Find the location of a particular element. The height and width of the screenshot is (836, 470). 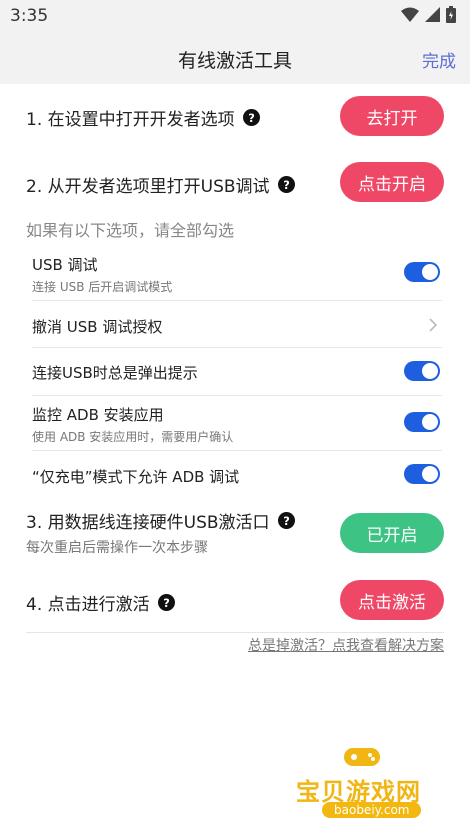

charge-only-adb-toggle is located at coordinates (422, 474).